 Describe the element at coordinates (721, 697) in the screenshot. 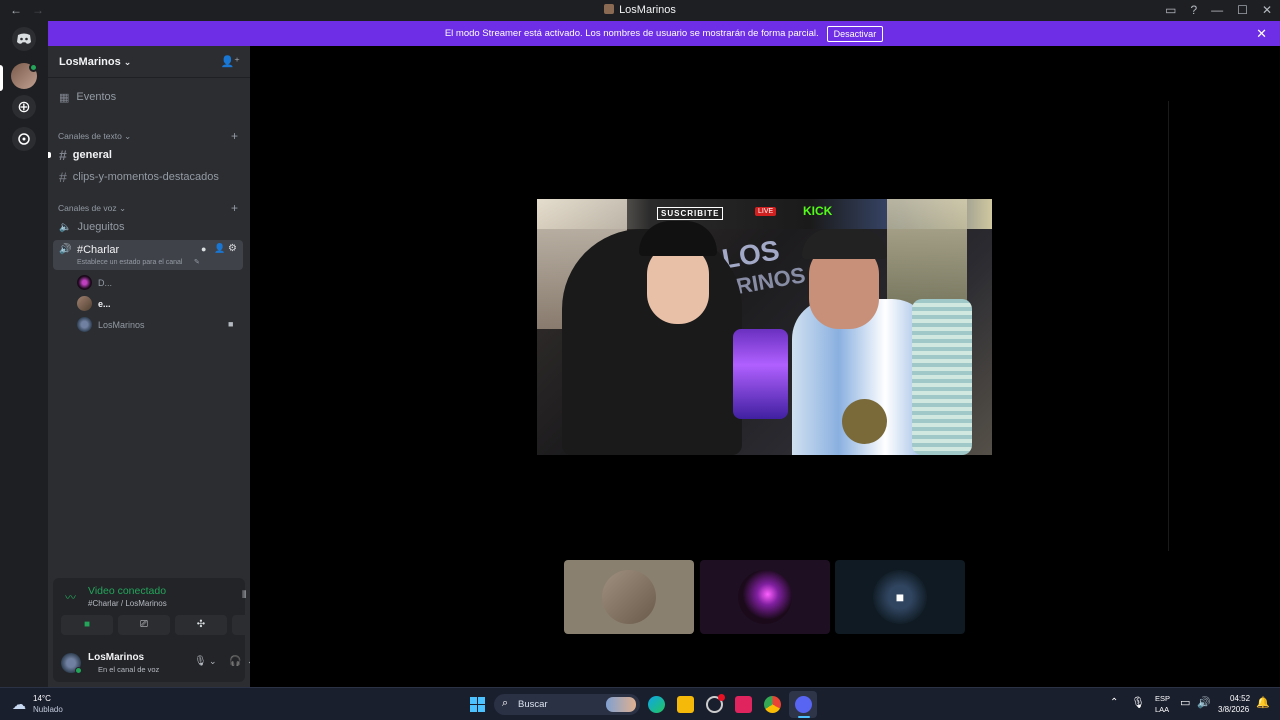

I see `notification-badge` at that location.